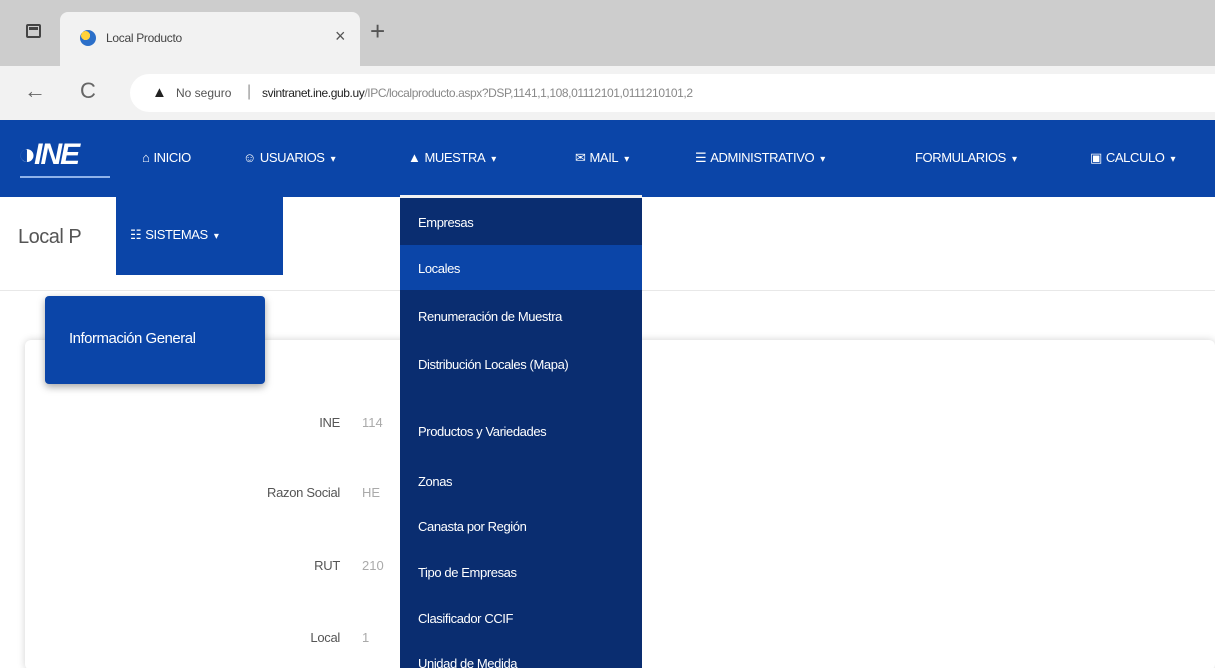 The image size is (1215, 668). What do you see at coordinates (132, 338) in the screenshot?
I see `card-tab-label: Información General` at bounding box center [132, 338].